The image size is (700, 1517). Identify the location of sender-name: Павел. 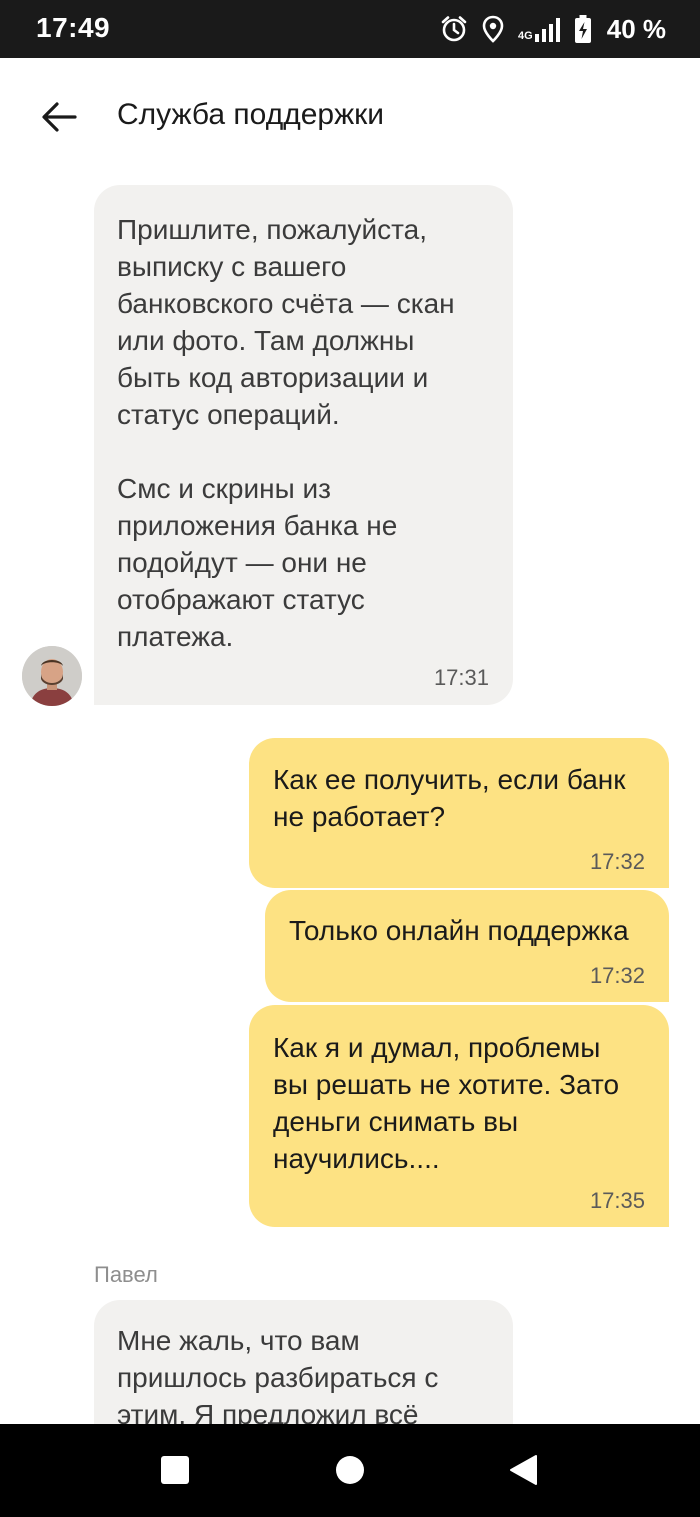
(126, 1274).